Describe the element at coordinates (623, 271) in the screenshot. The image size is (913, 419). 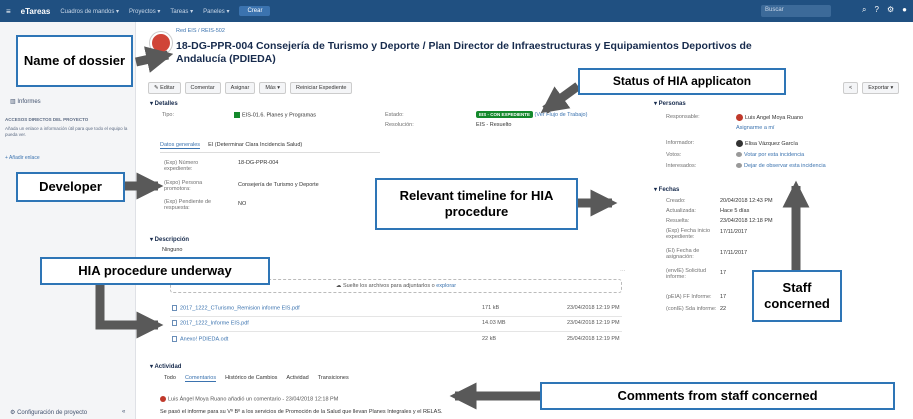
I see `more-options-icon: ···` at that location.